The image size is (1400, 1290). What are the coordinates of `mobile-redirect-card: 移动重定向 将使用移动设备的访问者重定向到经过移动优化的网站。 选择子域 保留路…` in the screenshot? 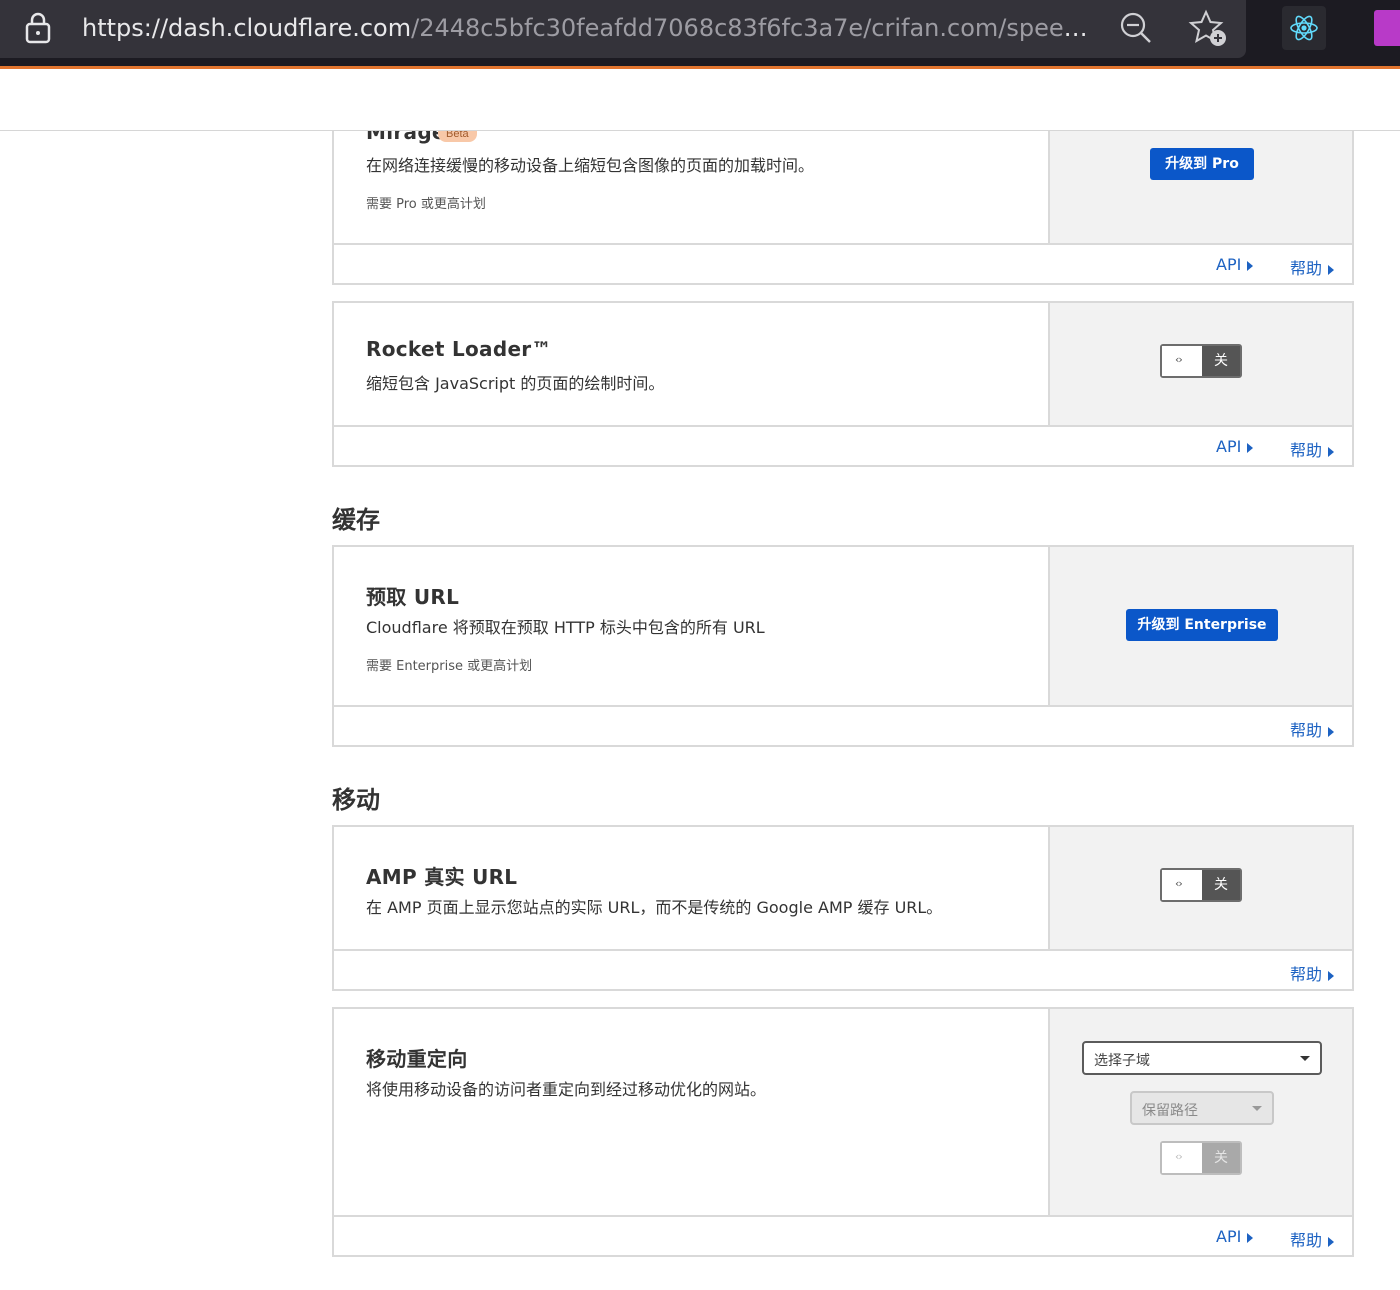 It's located at (843, 1132).